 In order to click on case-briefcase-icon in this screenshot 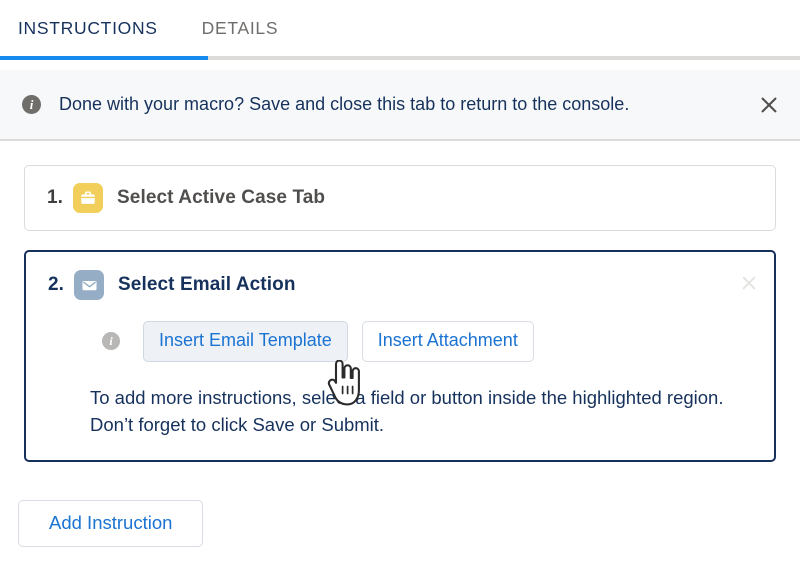, I will do `click(88, 198)`.